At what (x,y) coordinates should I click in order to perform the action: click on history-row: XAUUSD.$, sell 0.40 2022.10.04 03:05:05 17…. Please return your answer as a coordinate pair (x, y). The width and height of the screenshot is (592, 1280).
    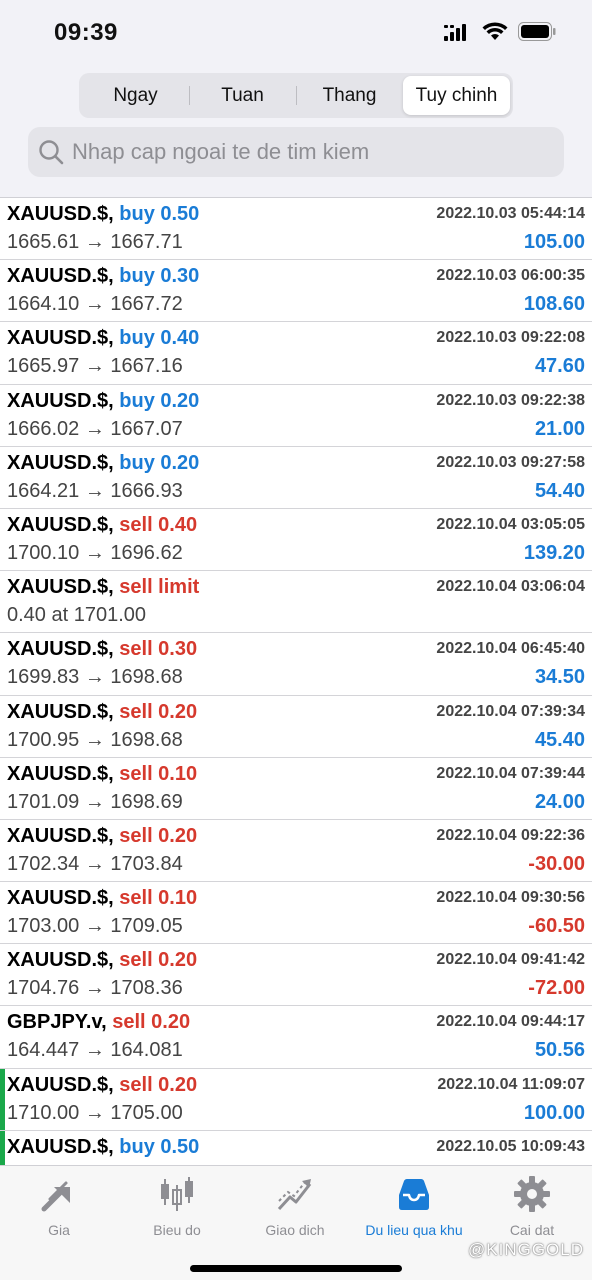
    Looking at the image, I should click on (296, 540).